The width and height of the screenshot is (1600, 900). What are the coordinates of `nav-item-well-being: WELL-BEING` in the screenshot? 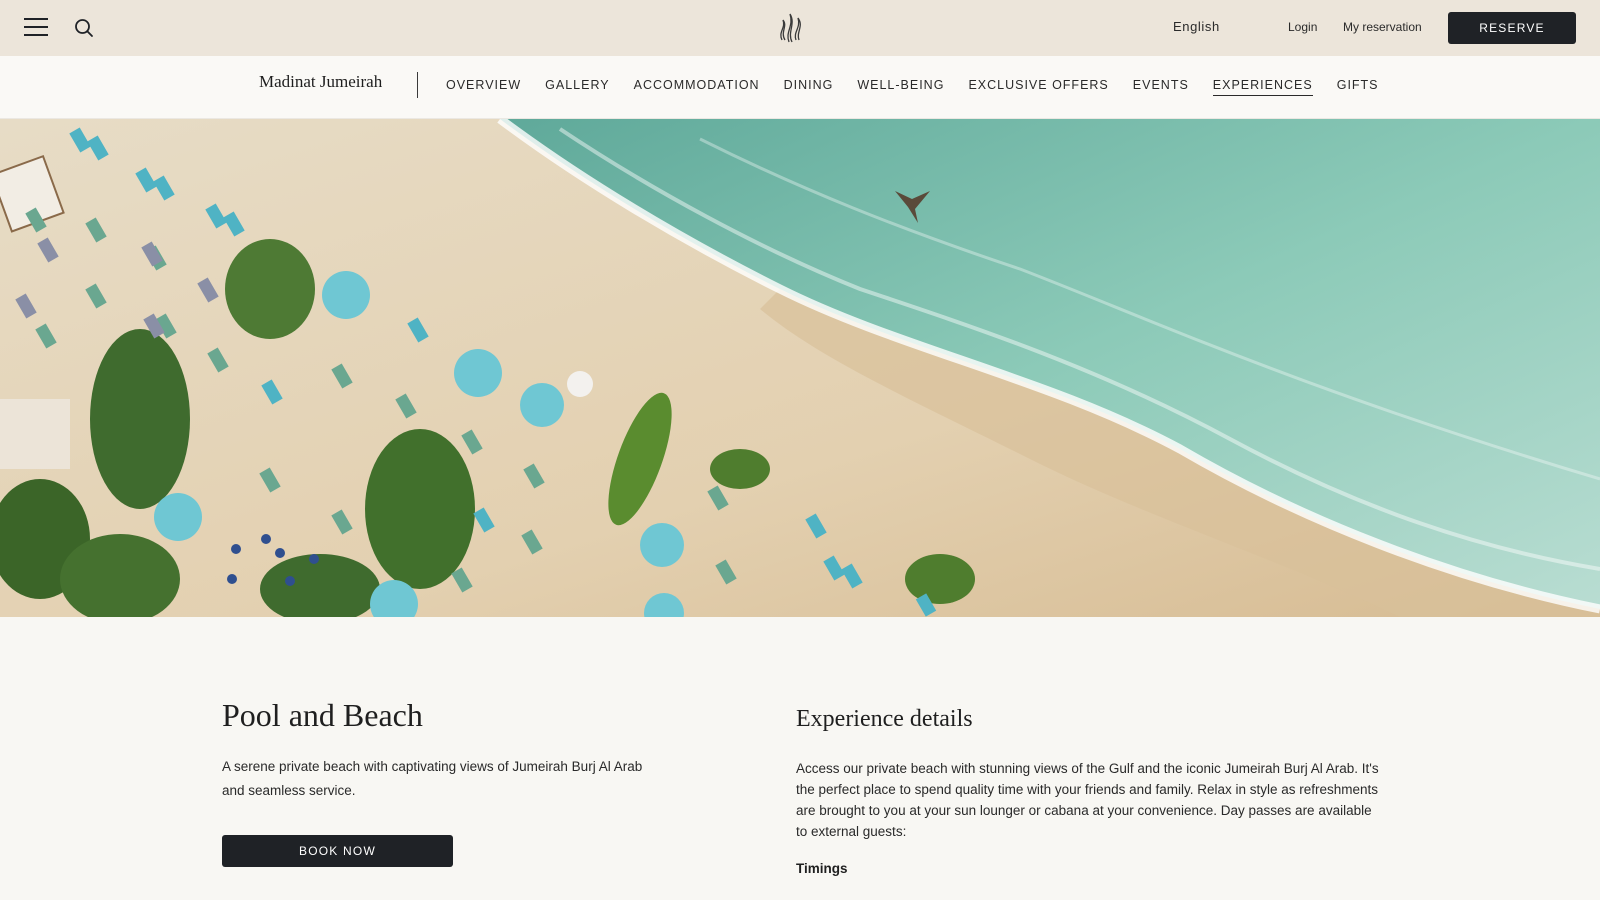 It's located at (900, 87).